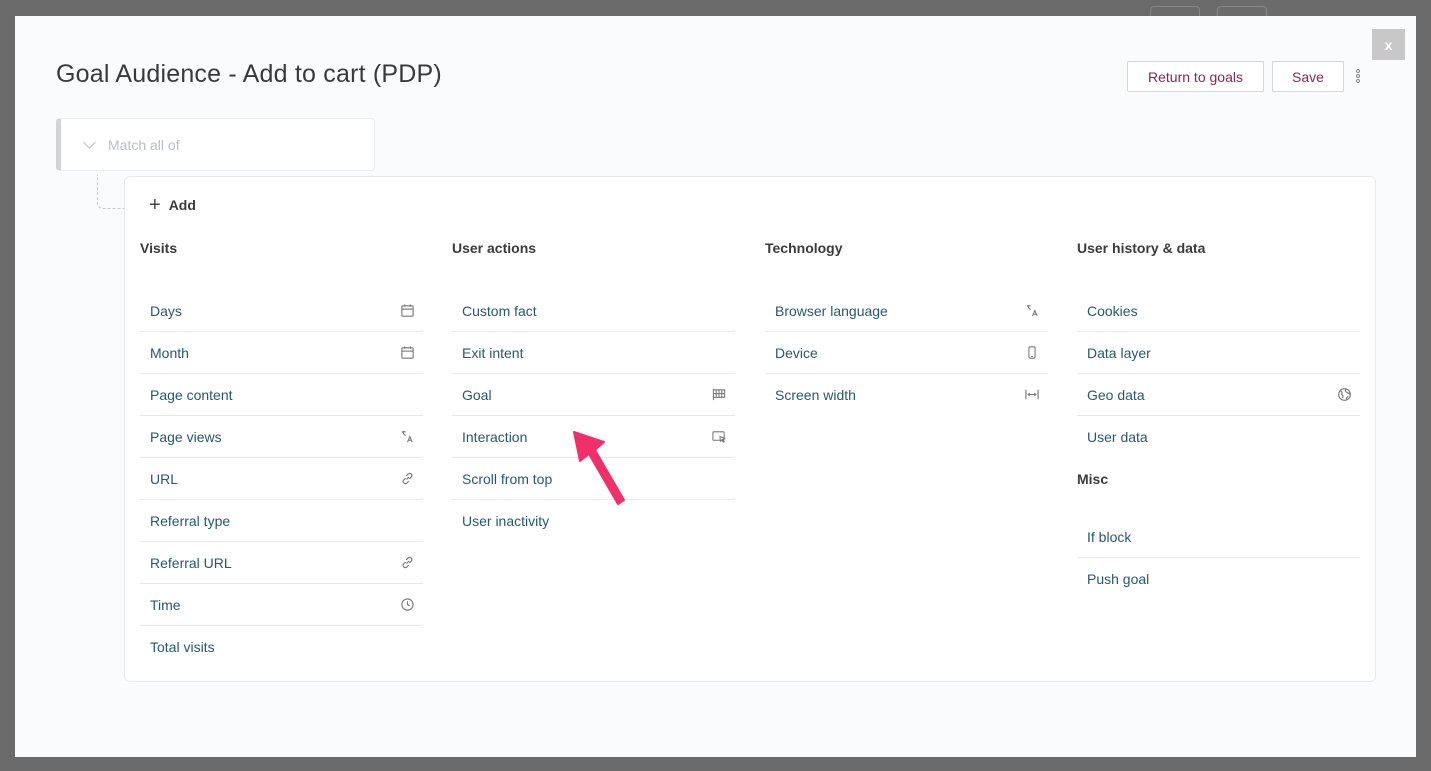  I want to click on option-url: URL, so click(281, 479).